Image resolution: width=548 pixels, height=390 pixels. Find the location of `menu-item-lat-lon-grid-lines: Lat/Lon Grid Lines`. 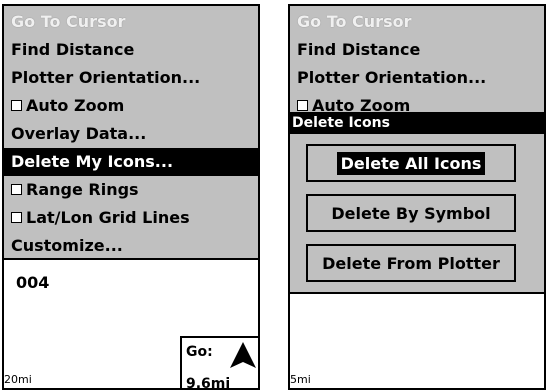

menu-item-lat-lon-grid-lines: Lat/Lon Grid Lines is located at coordinates (131, 218).